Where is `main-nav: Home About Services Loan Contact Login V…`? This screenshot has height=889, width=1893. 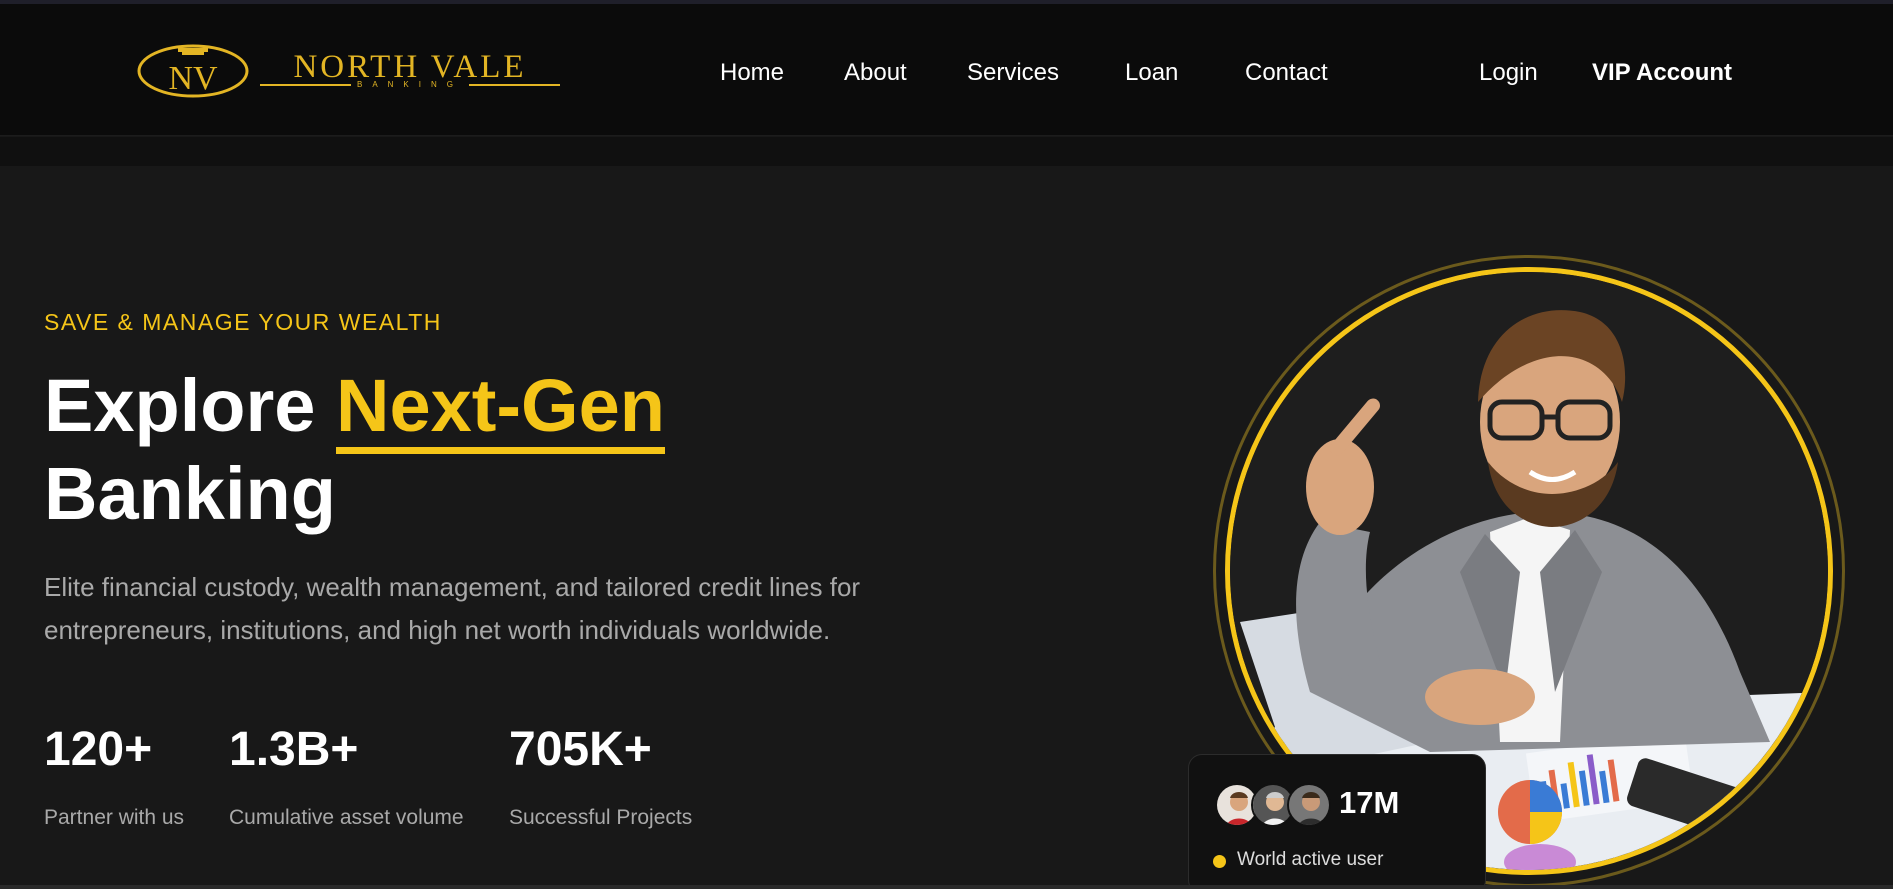
main-nav: Home About Services Loan Contact Login V… is located at coordinates (946, 73).